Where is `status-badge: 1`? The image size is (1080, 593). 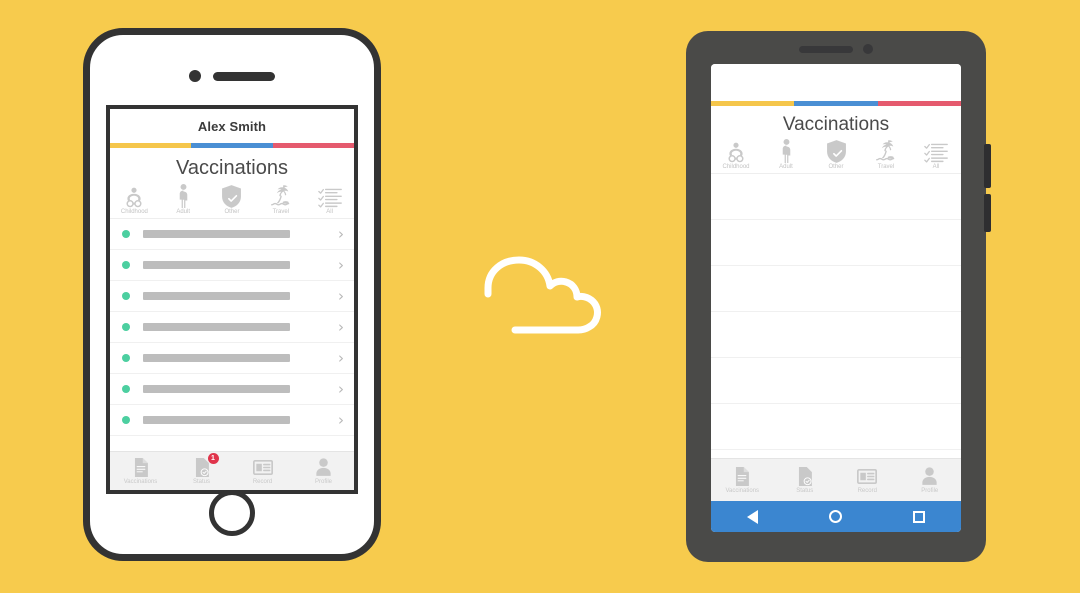
status-badge: 1 is located at coordinates (213, 458).